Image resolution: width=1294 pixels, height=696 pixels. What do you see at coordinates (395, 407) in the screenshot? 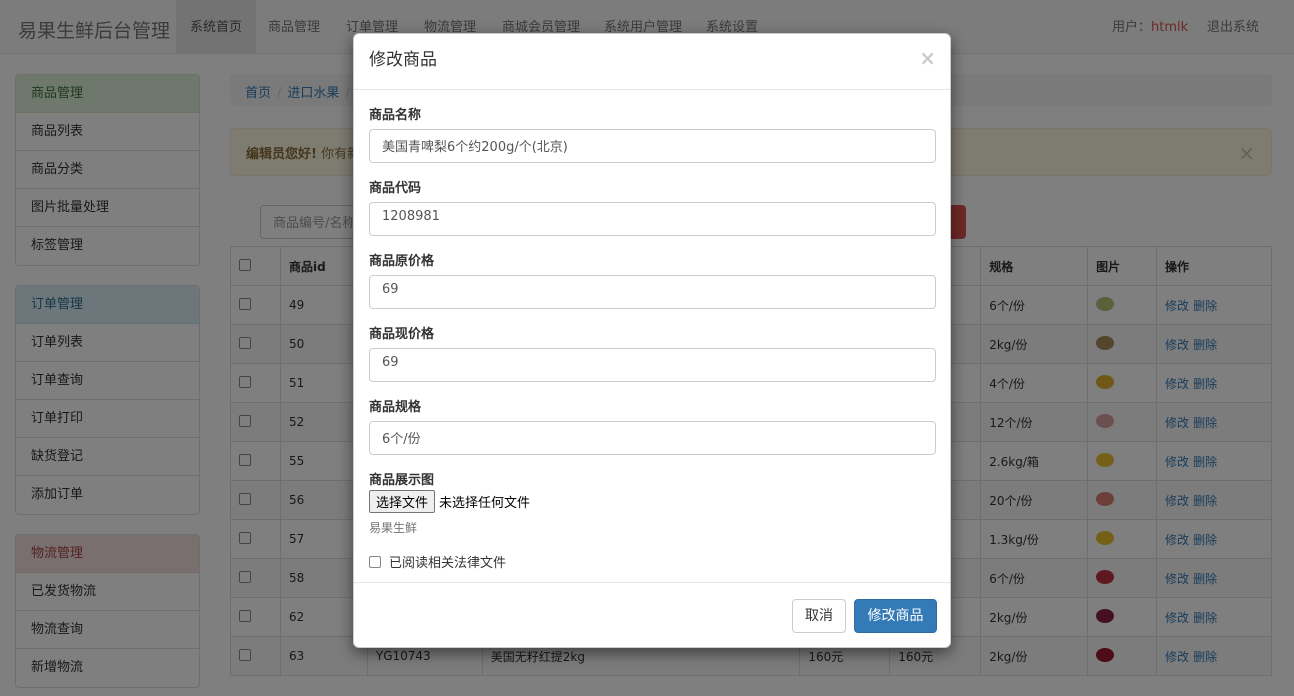
I see `product-spec-label: 商品规格` at bounding box center [395, 407].